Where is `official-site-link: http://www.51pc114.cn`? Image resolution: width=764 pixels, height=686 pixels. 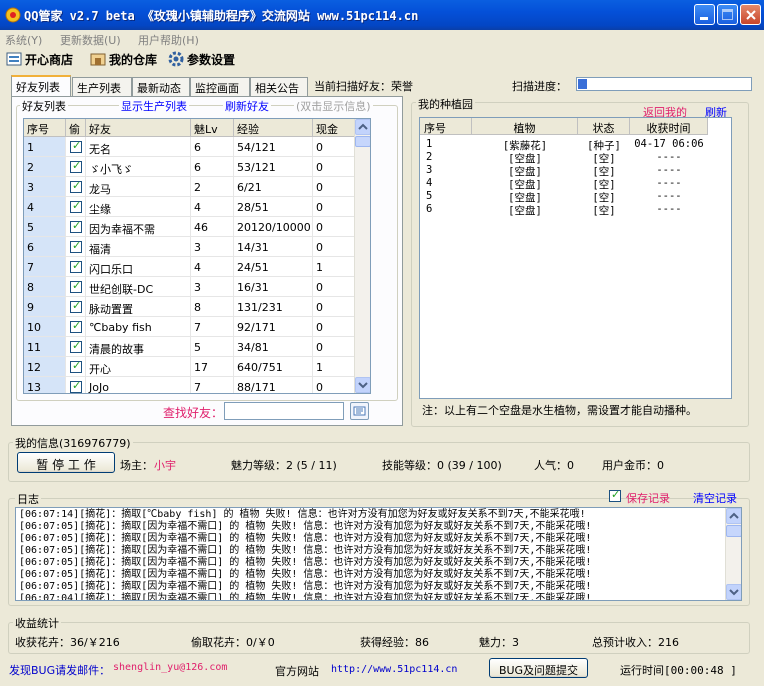
official-site-link: http://www.51pc114.cn is located at coordinates (394, 669).